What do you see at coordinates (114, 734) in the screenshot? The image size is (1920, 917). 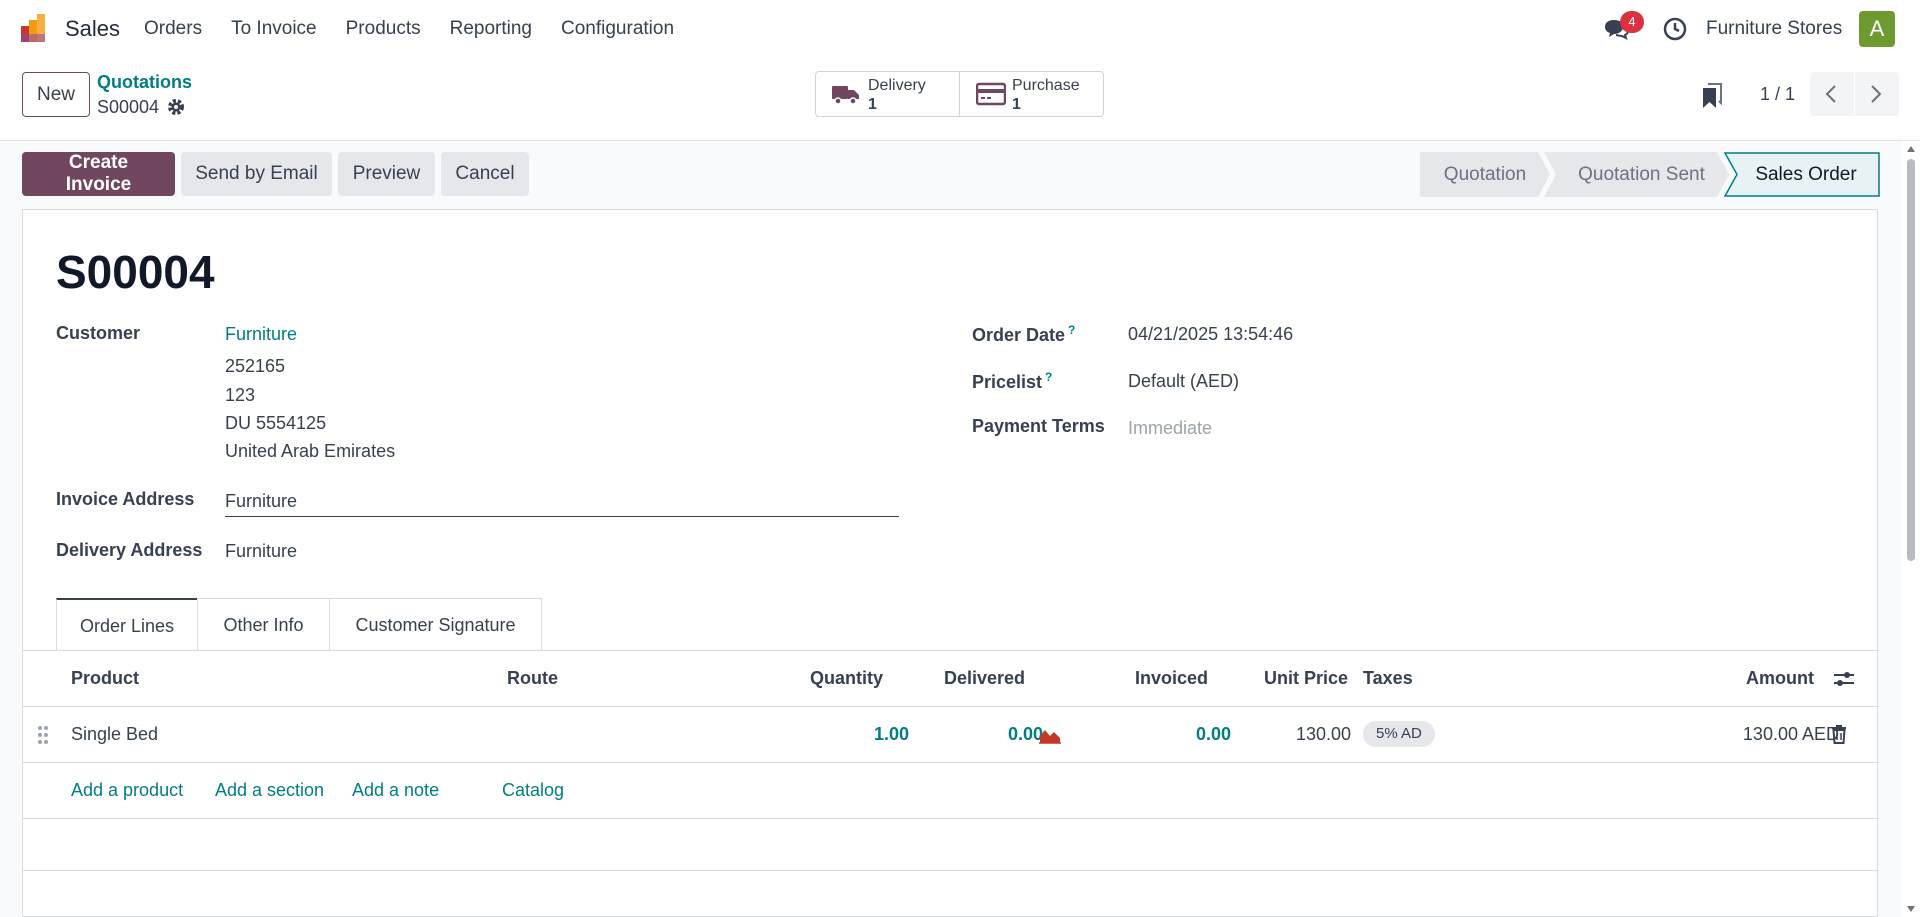 I see `line-product: Single Bed` at bounding box center [114, 734].